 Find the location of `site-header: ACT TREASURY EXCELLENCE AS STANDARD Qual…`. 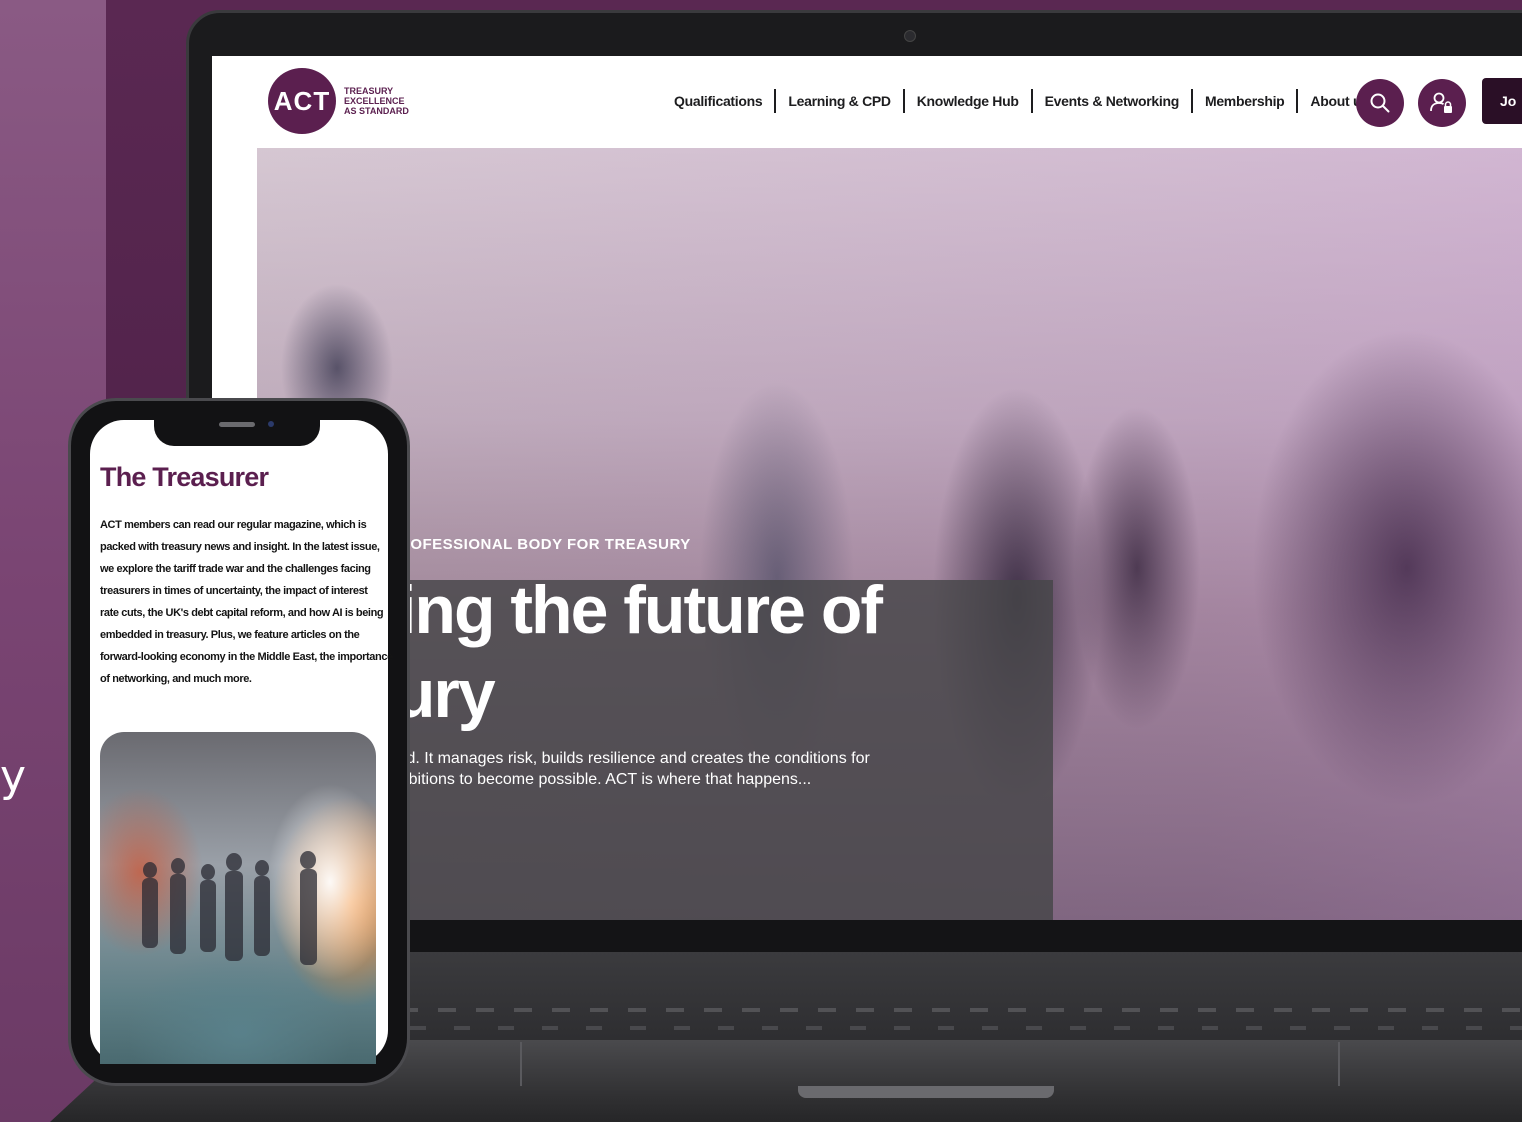

site-header: ACT TREASURY EXCELLENCE AS STANDARD Qual… is located at coordinates (867, 102).